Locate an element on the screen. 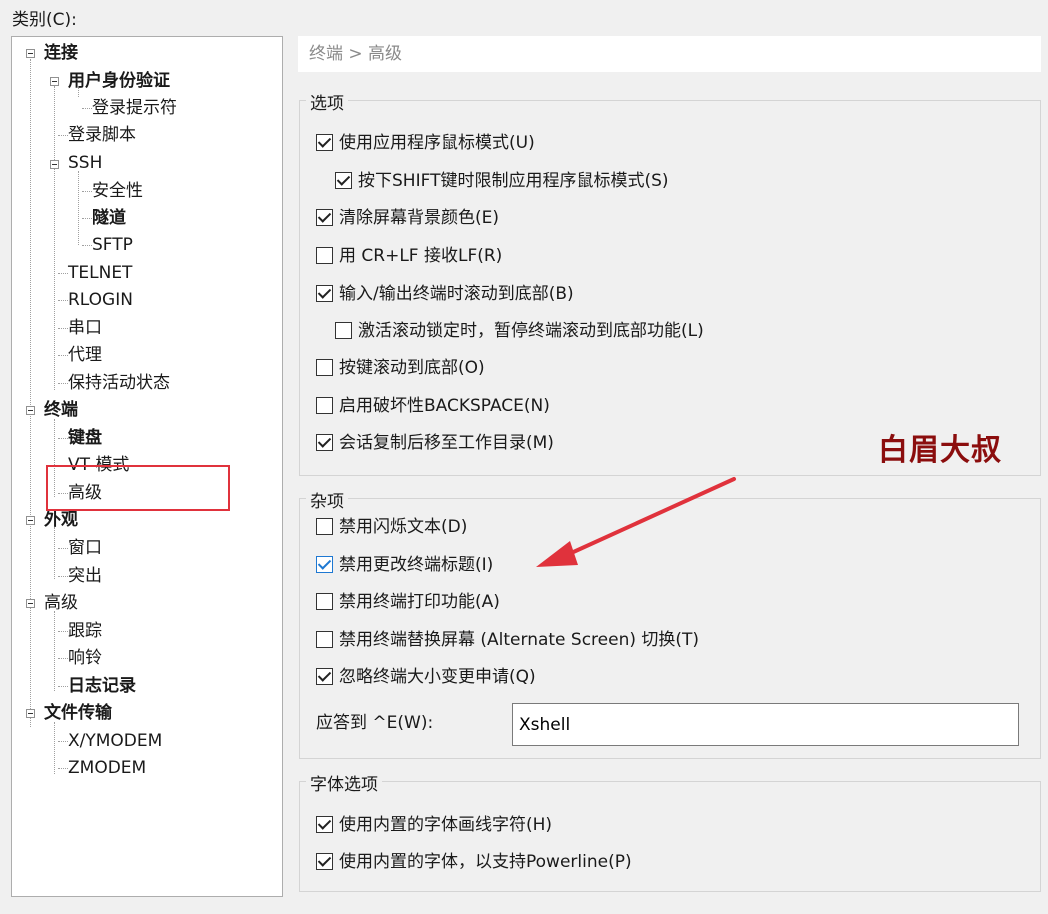 Image resolution: width=1048 pixels, height=914 pixels. expand-transfer-icon is located at coordinates (30, 713).